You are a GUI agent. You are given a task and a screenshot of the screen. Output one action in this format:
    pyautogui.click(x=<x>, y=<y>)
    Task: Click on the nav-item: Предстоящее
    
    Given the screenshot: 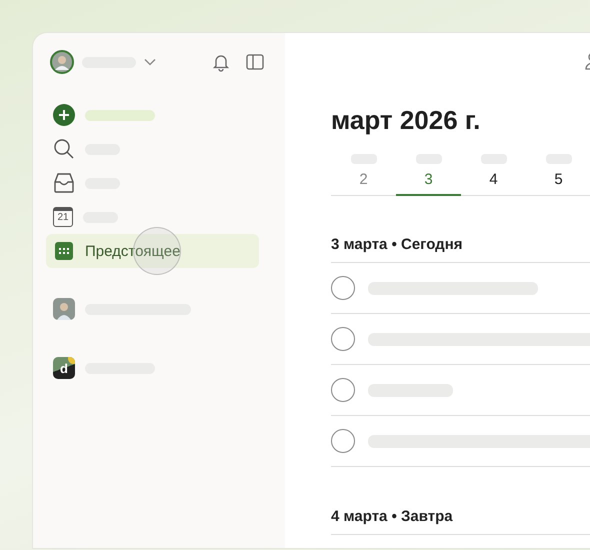 What is the action you would take?
    pyautogui.click(x=152, y=251)
    